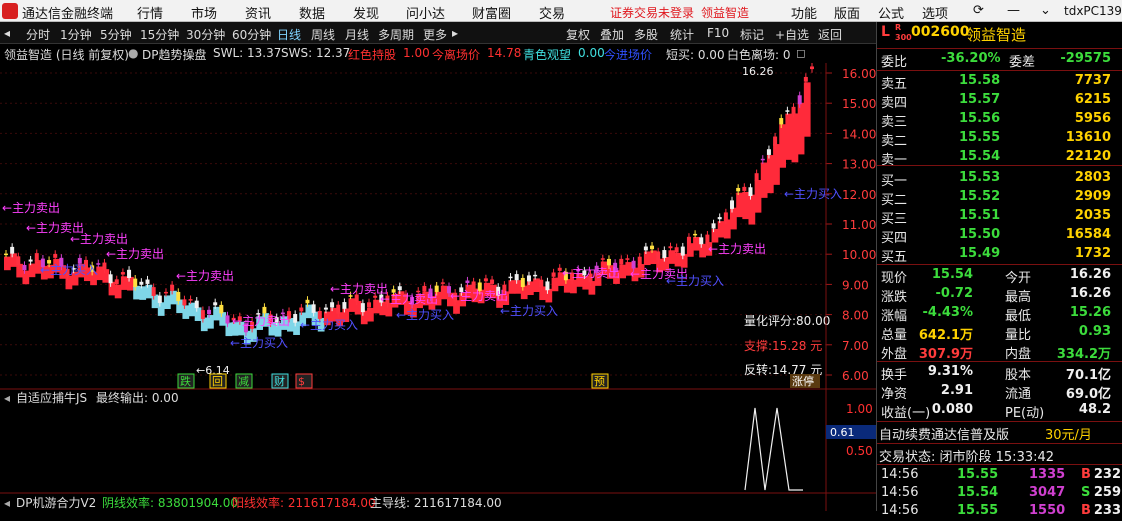 This screenshot has width=1122, height=521. What do you see at coordinates (578, 34) in the screenshot?
I see `tool-fuquan: 复权` at bounding box center [578, 34].